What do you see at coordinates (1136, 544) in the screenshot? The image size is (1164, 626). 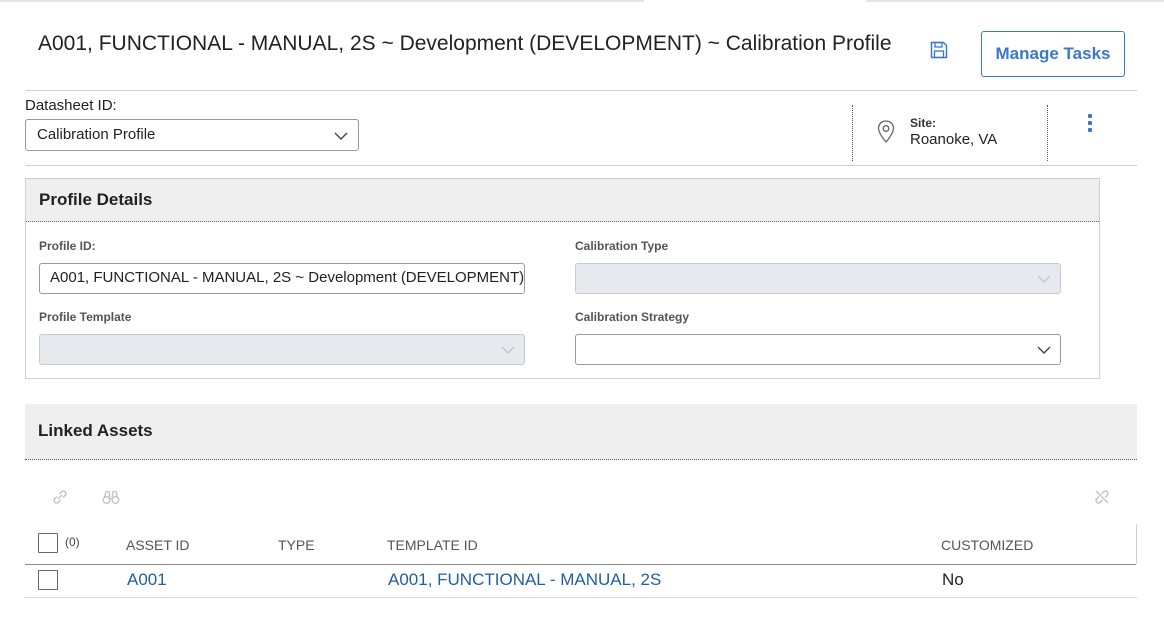 I see `table-right-border` at bounding box center [1136, 544].